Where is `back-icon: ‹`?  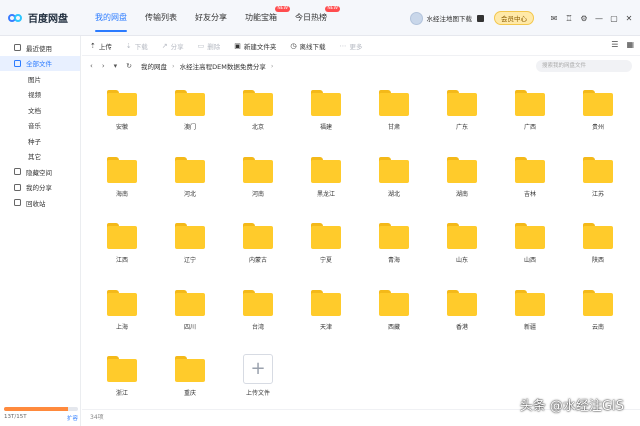 back-icon: ‹ is located at coordinates (91, 66).